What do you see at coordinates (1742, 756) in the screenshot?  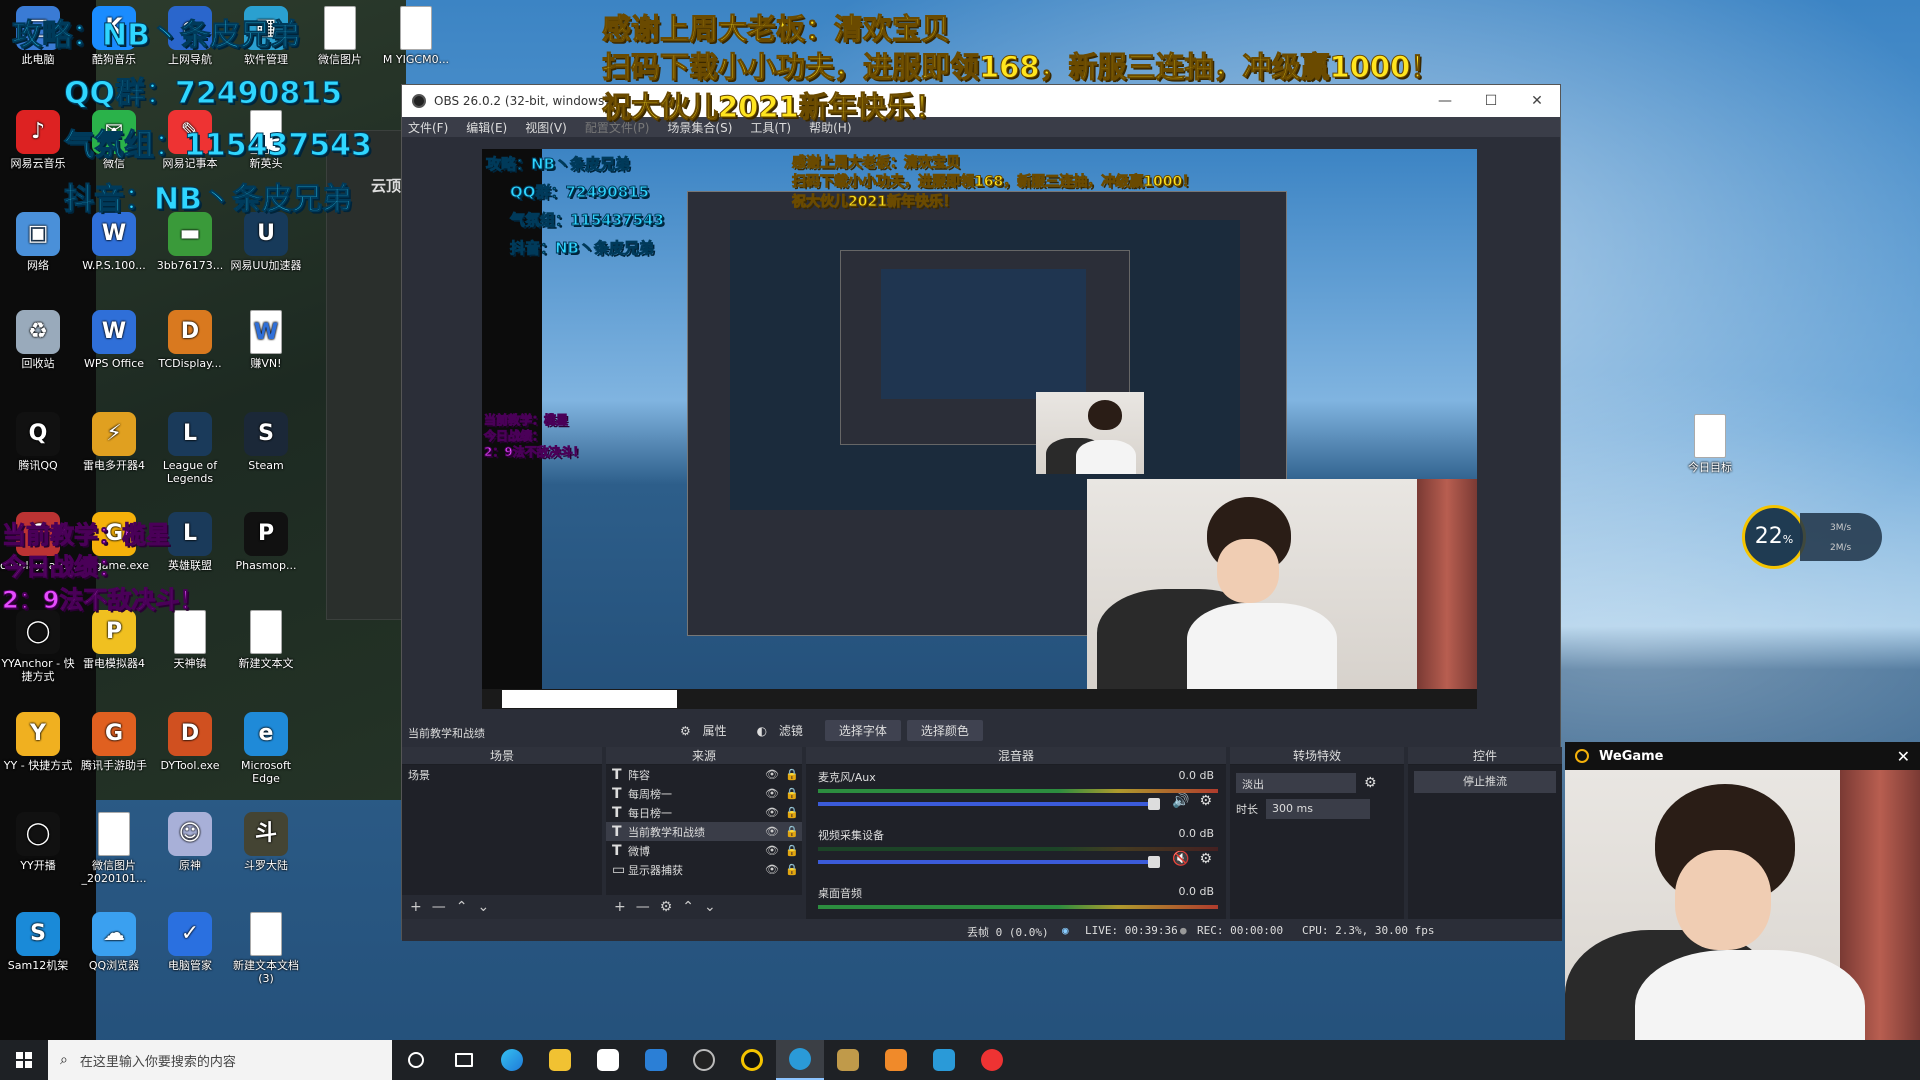 I see `wegame-titlebar: WeGame ✕` at bounding box center [1742, 756].